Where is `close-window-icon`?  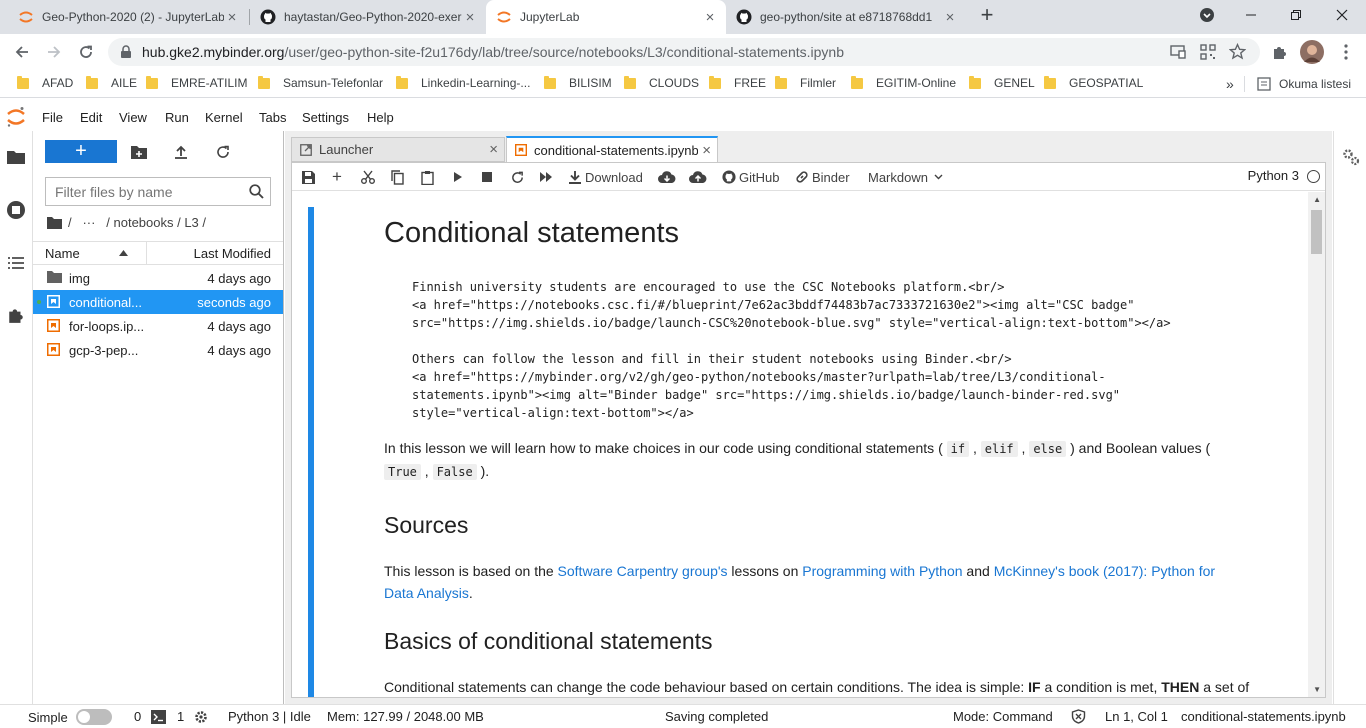 close-window-icon is located at coordinates (1342, 15).